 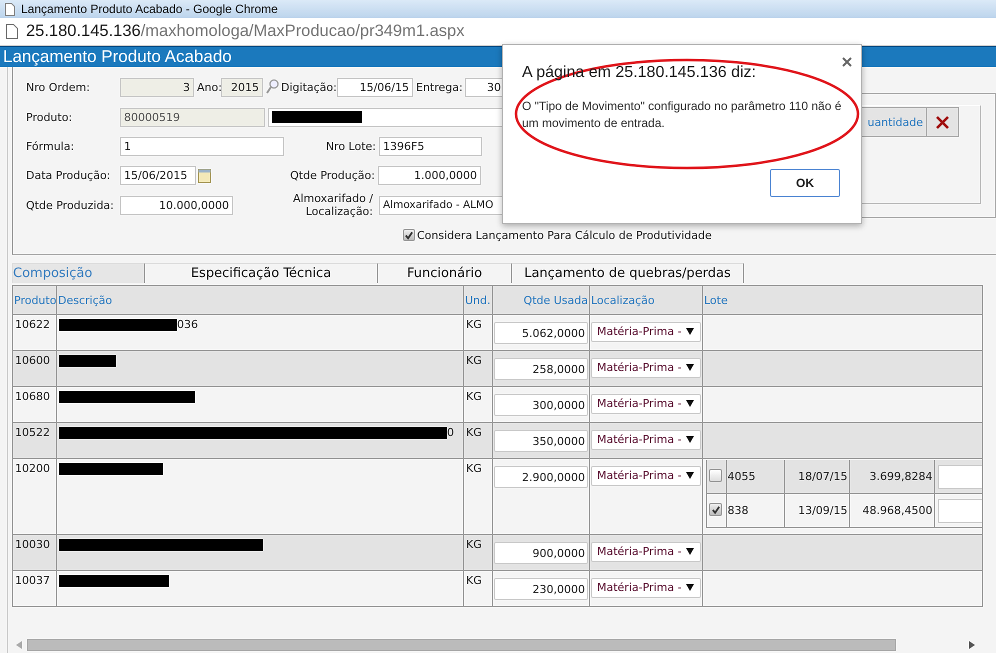 What do you see at coordinates (755, 477) in the screenshot?
I see `table-cell: 4055` at bounding box center [755, 477].